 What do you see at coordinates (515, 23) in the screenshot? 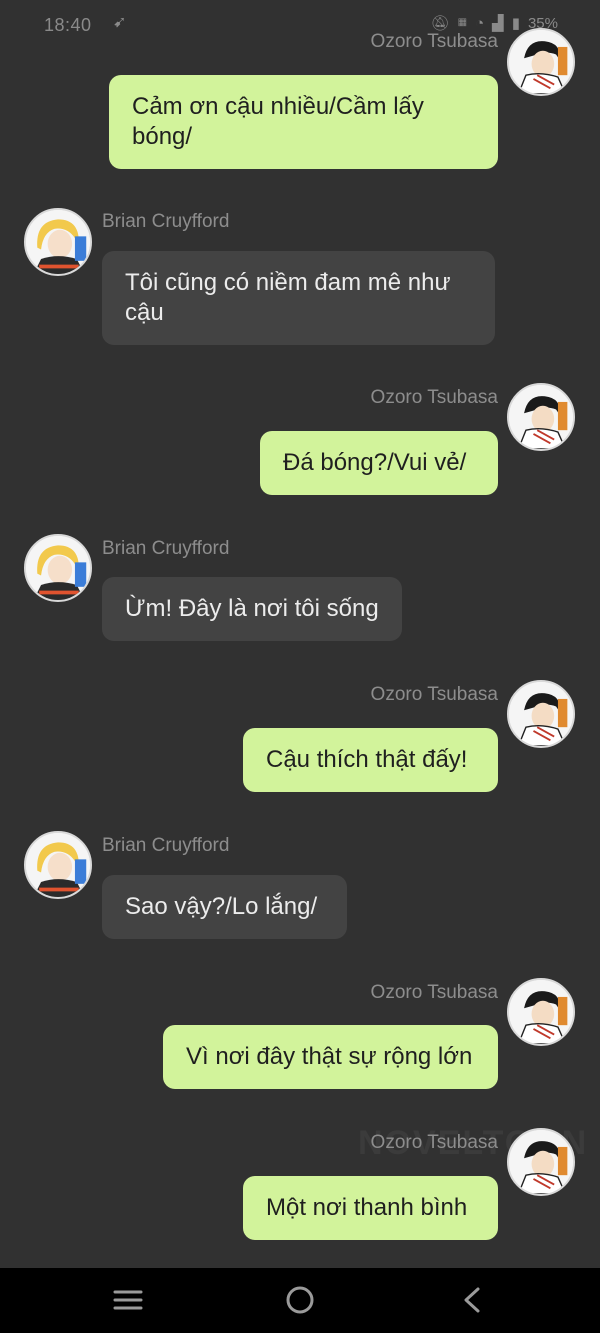
I see `battery-icon: ▮` at bounding box center [515, 23].